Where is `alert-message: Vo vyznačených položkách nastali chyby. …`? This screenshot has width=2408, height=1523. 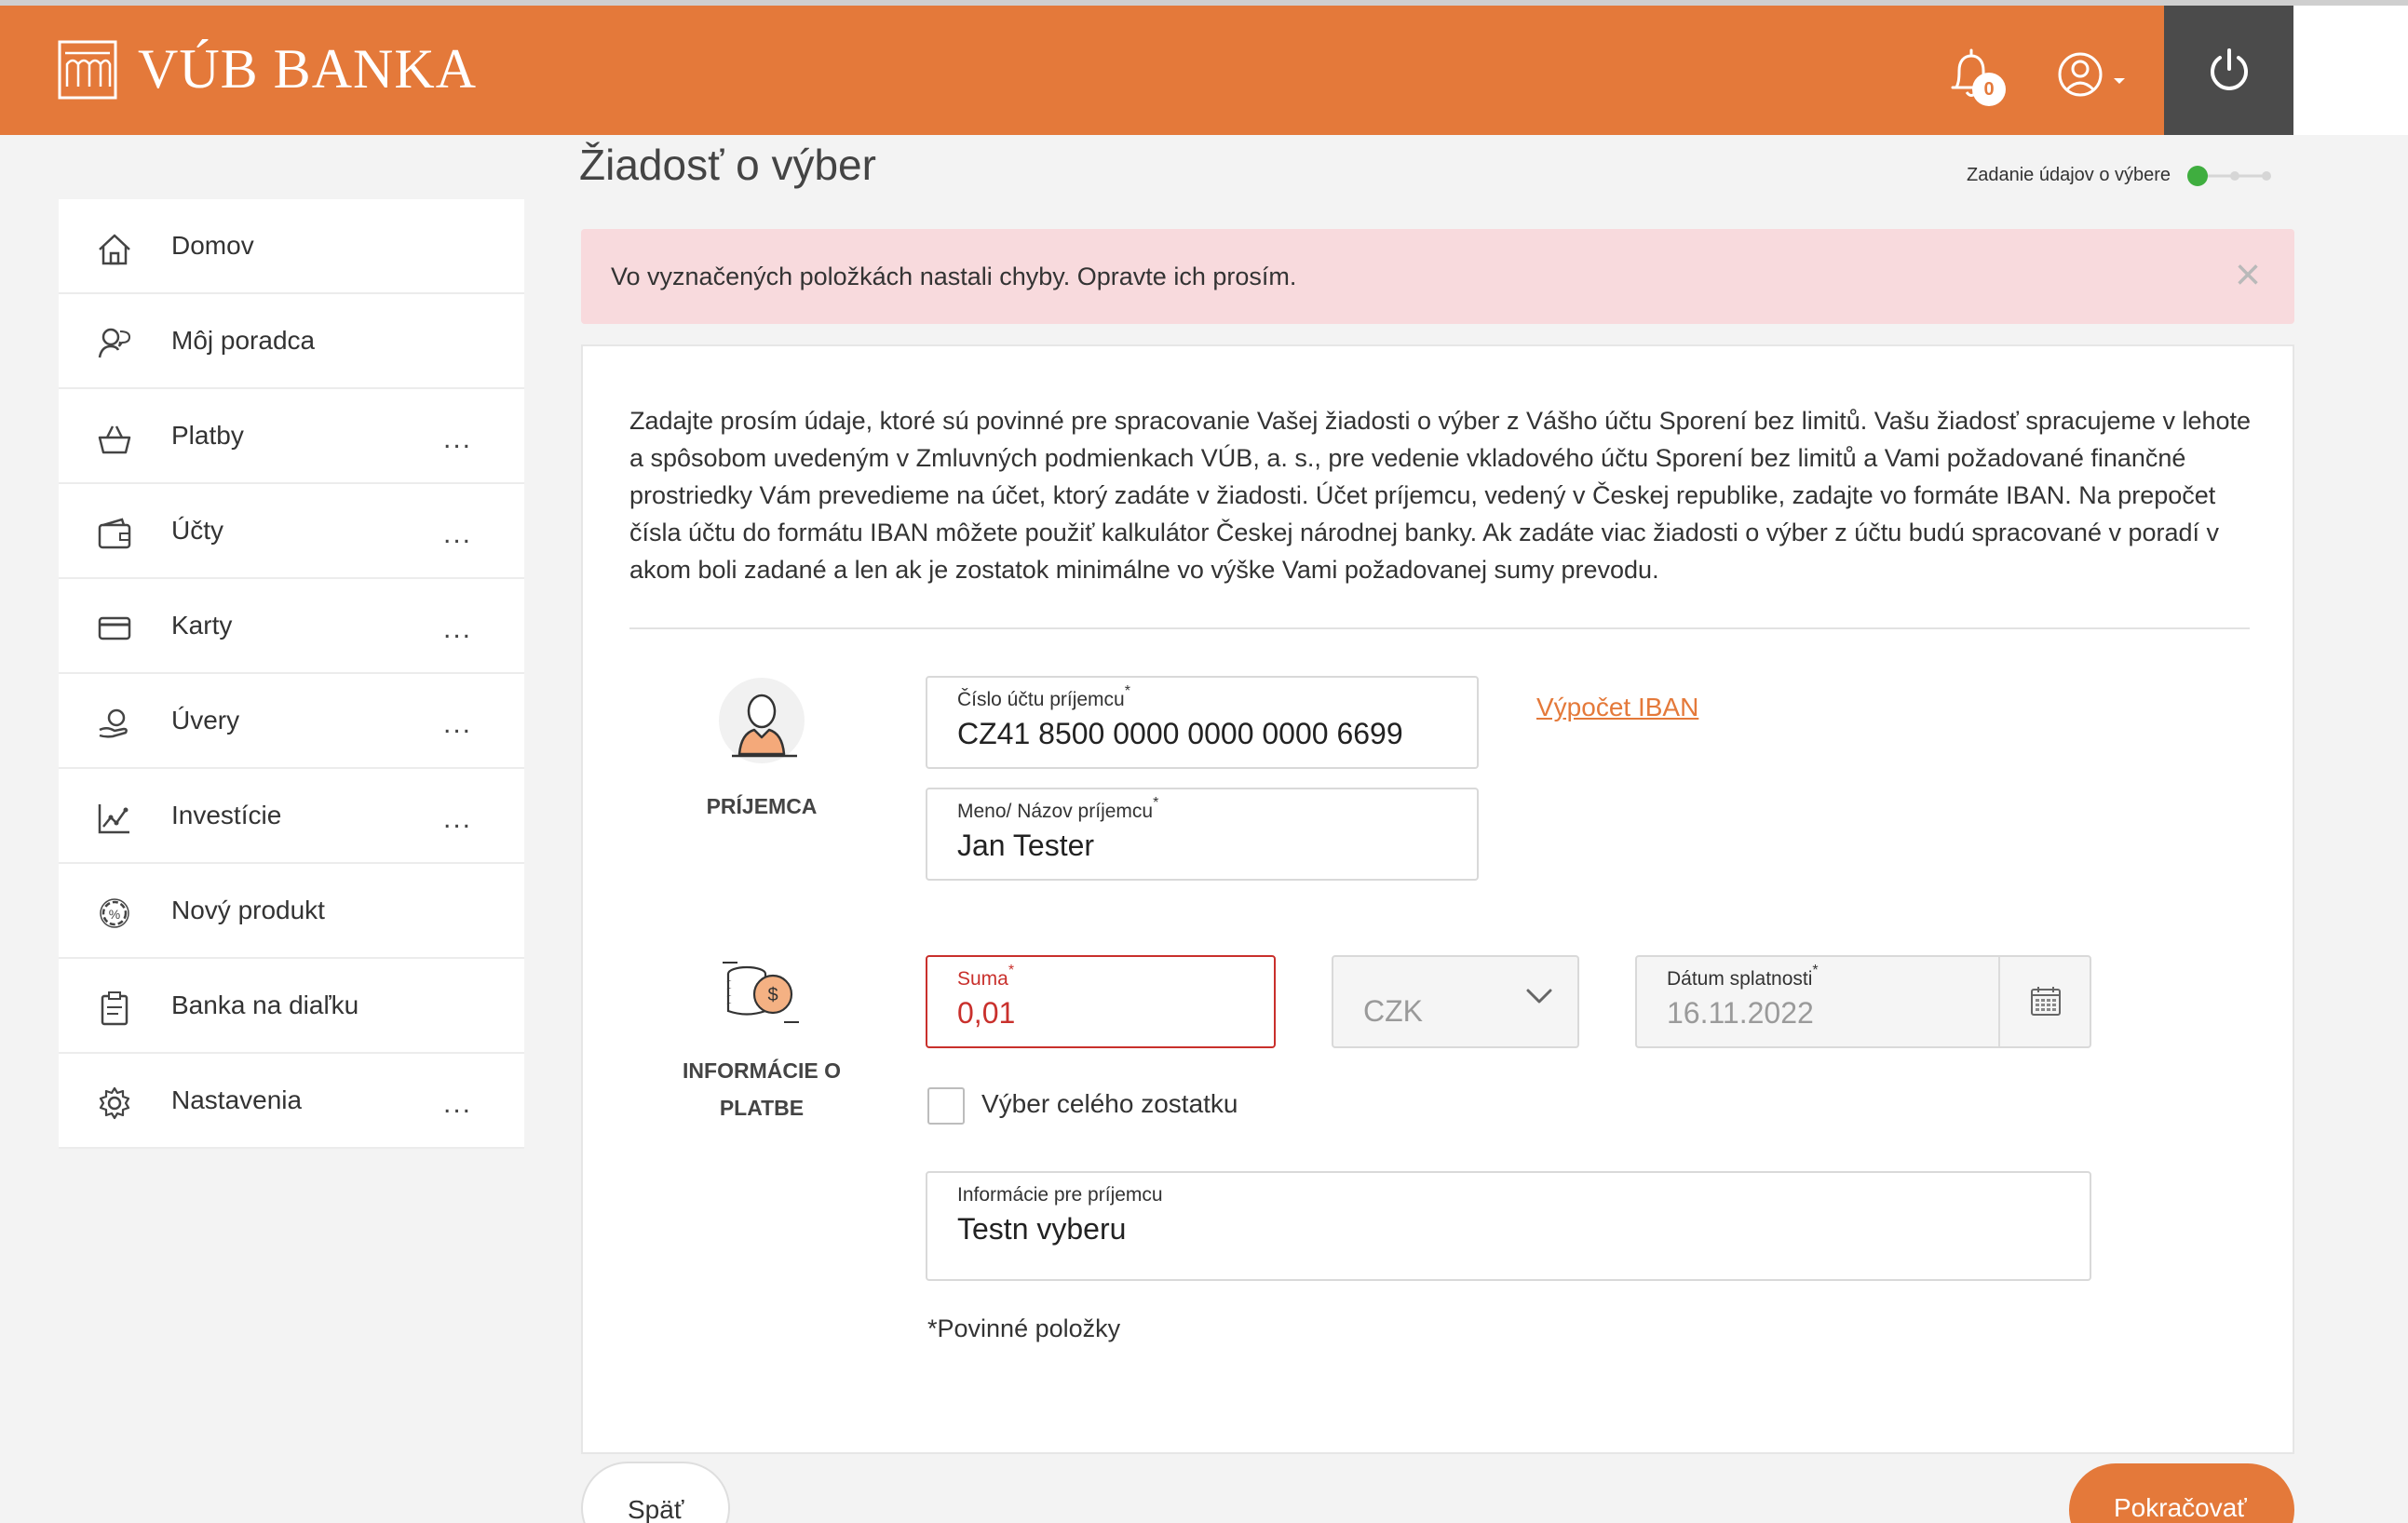 alert-message: Vo vyznačených položkách nastali chyby. … is located at coordinates (954, 276).